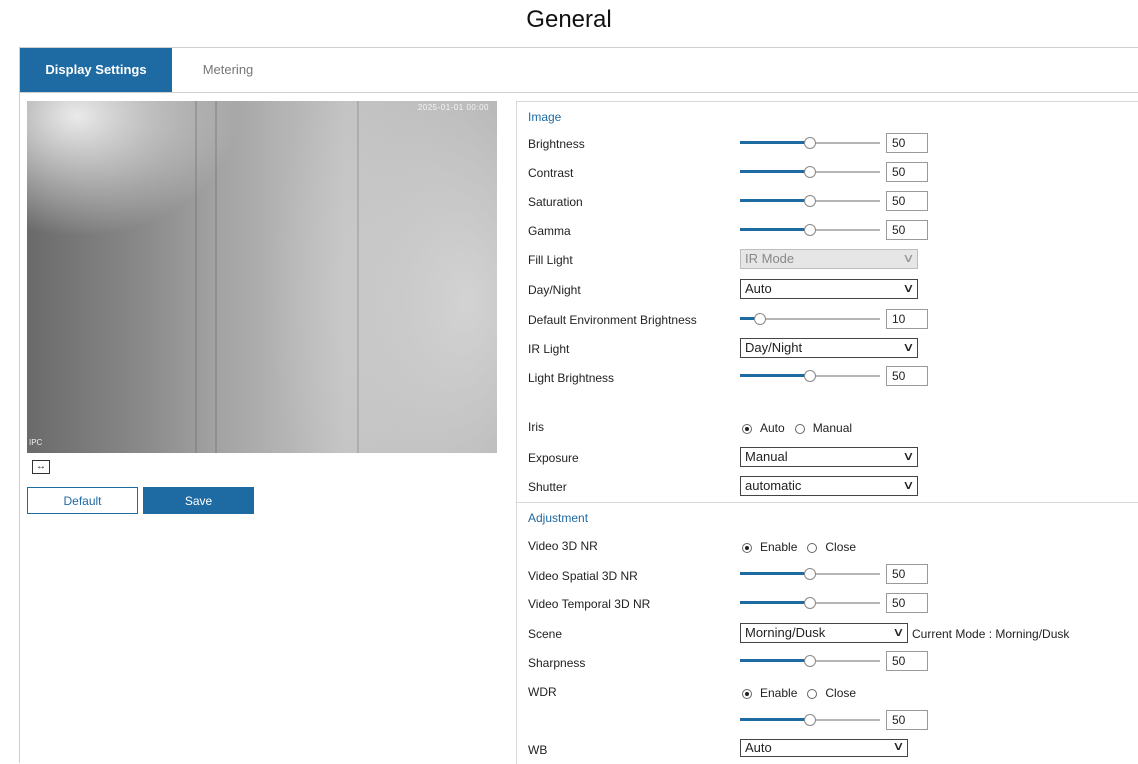  I want to click on day-night-select: Auto ∨, so click(829, 289).